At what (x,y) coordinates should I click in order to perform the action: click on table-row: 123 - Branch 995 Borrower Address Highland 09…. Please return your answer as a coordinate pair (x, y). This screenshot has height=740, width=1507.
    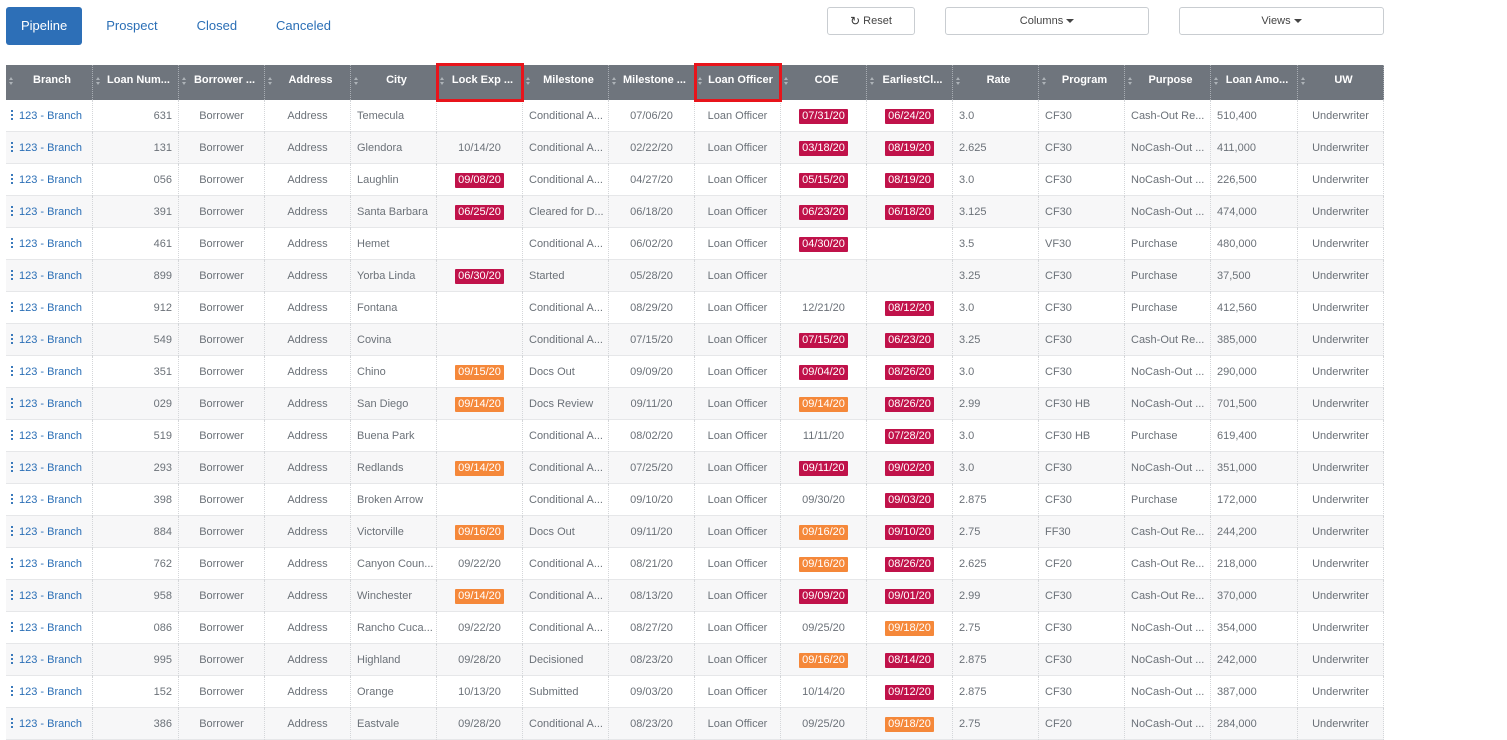
    Looking at the image, I should click on (695, 660).